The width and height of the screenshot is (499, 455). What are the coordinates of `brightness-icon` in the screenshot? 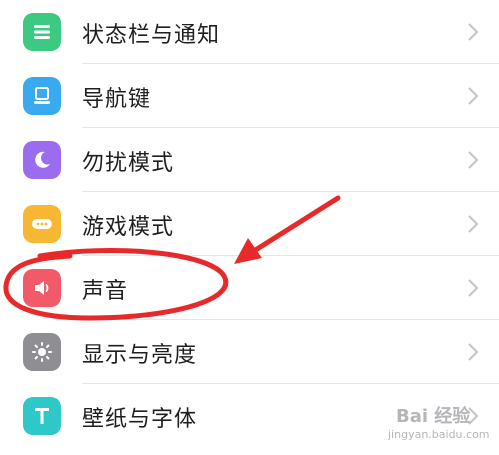 It's located at (42, 352).